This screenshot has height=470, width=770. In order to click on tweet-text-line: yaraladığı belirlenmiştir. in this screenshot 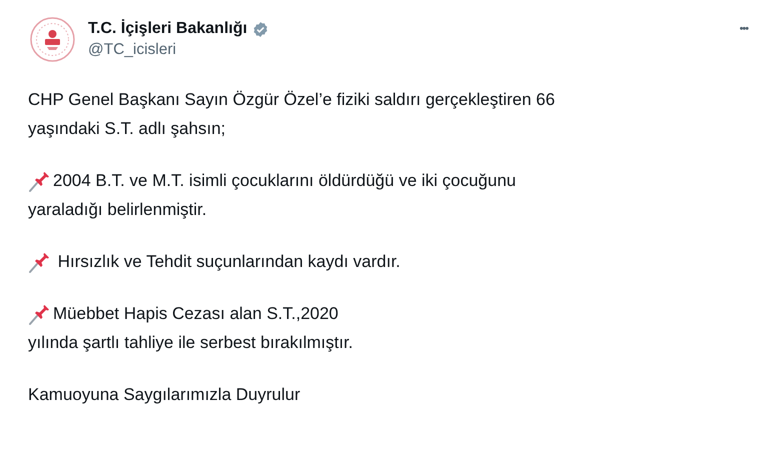, I will do `click(117, 210)`.